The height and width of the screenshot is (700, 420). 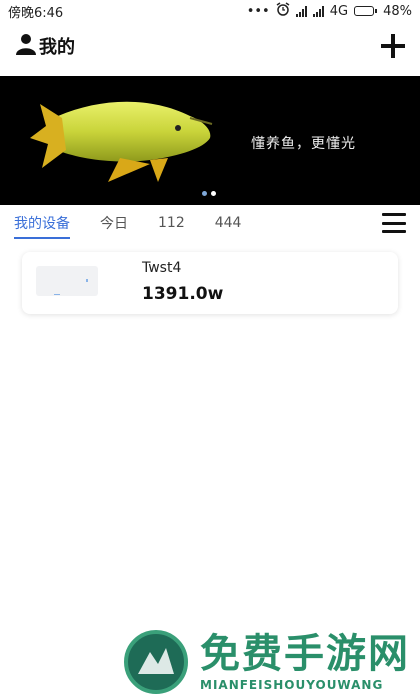 What do you see at coordinates (162, 268) in the screenshot?
I see `device-name: Twst4` at bounding box center [162, 268].